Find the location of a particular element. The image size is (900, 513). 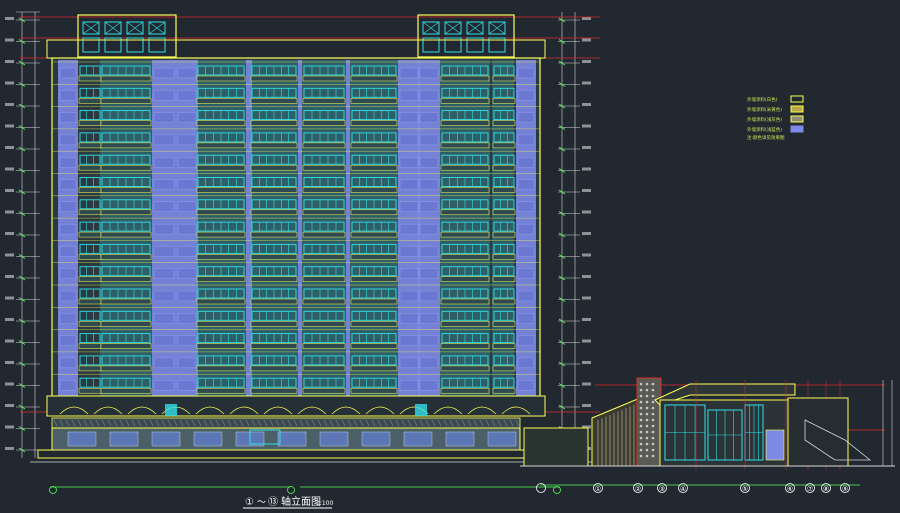

entrance-door is located at coordinates (421, 410).